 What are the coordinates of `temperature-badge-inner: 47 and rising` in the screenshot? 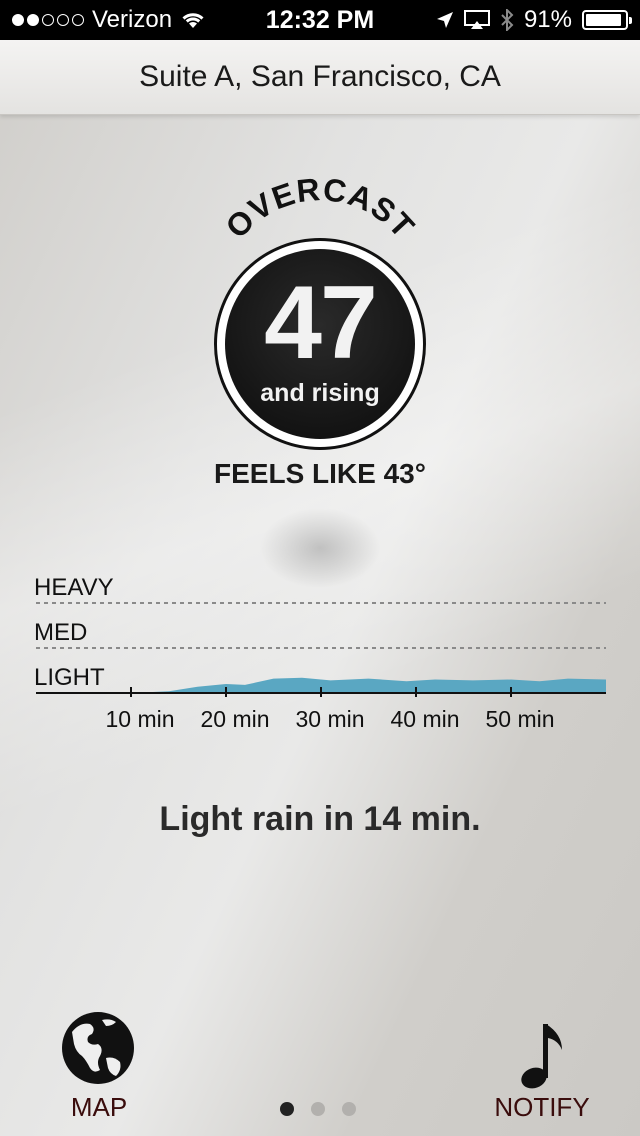 It's located at (320, 344).